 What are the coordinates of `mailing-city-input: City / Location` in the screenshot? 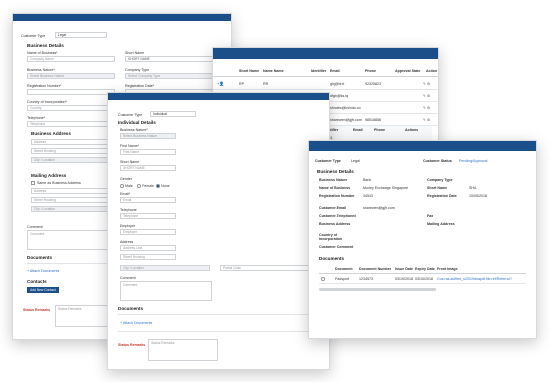 It's located at (73, 209).